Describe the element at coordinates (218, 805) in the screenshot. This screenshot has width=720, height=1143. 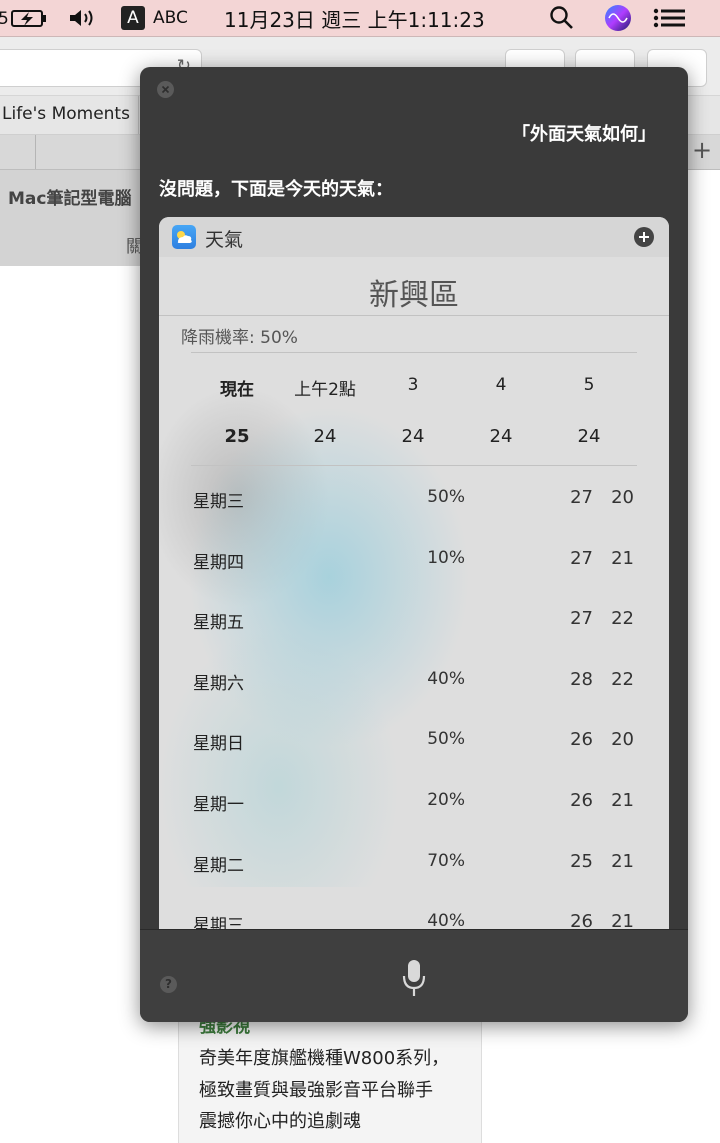
I see `day-name: 星期一` at that location.